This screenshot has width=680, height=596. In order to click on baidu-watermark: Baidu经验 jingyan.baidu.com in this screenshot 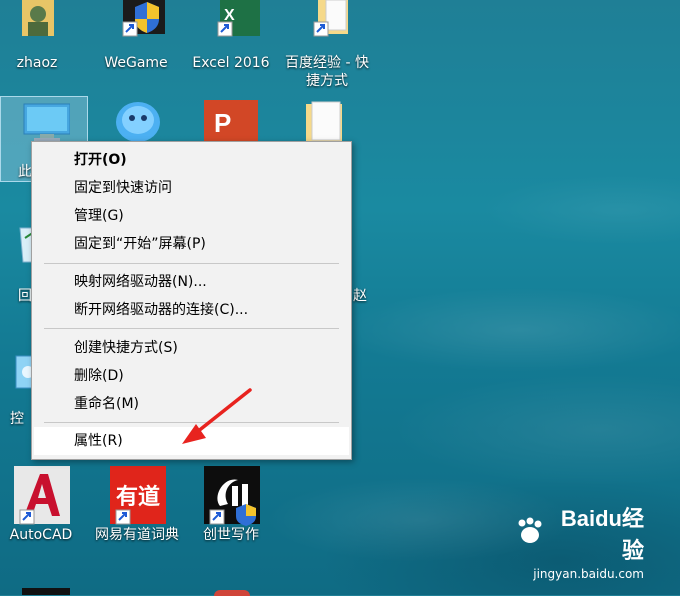, I will do `click(579, 541)`.